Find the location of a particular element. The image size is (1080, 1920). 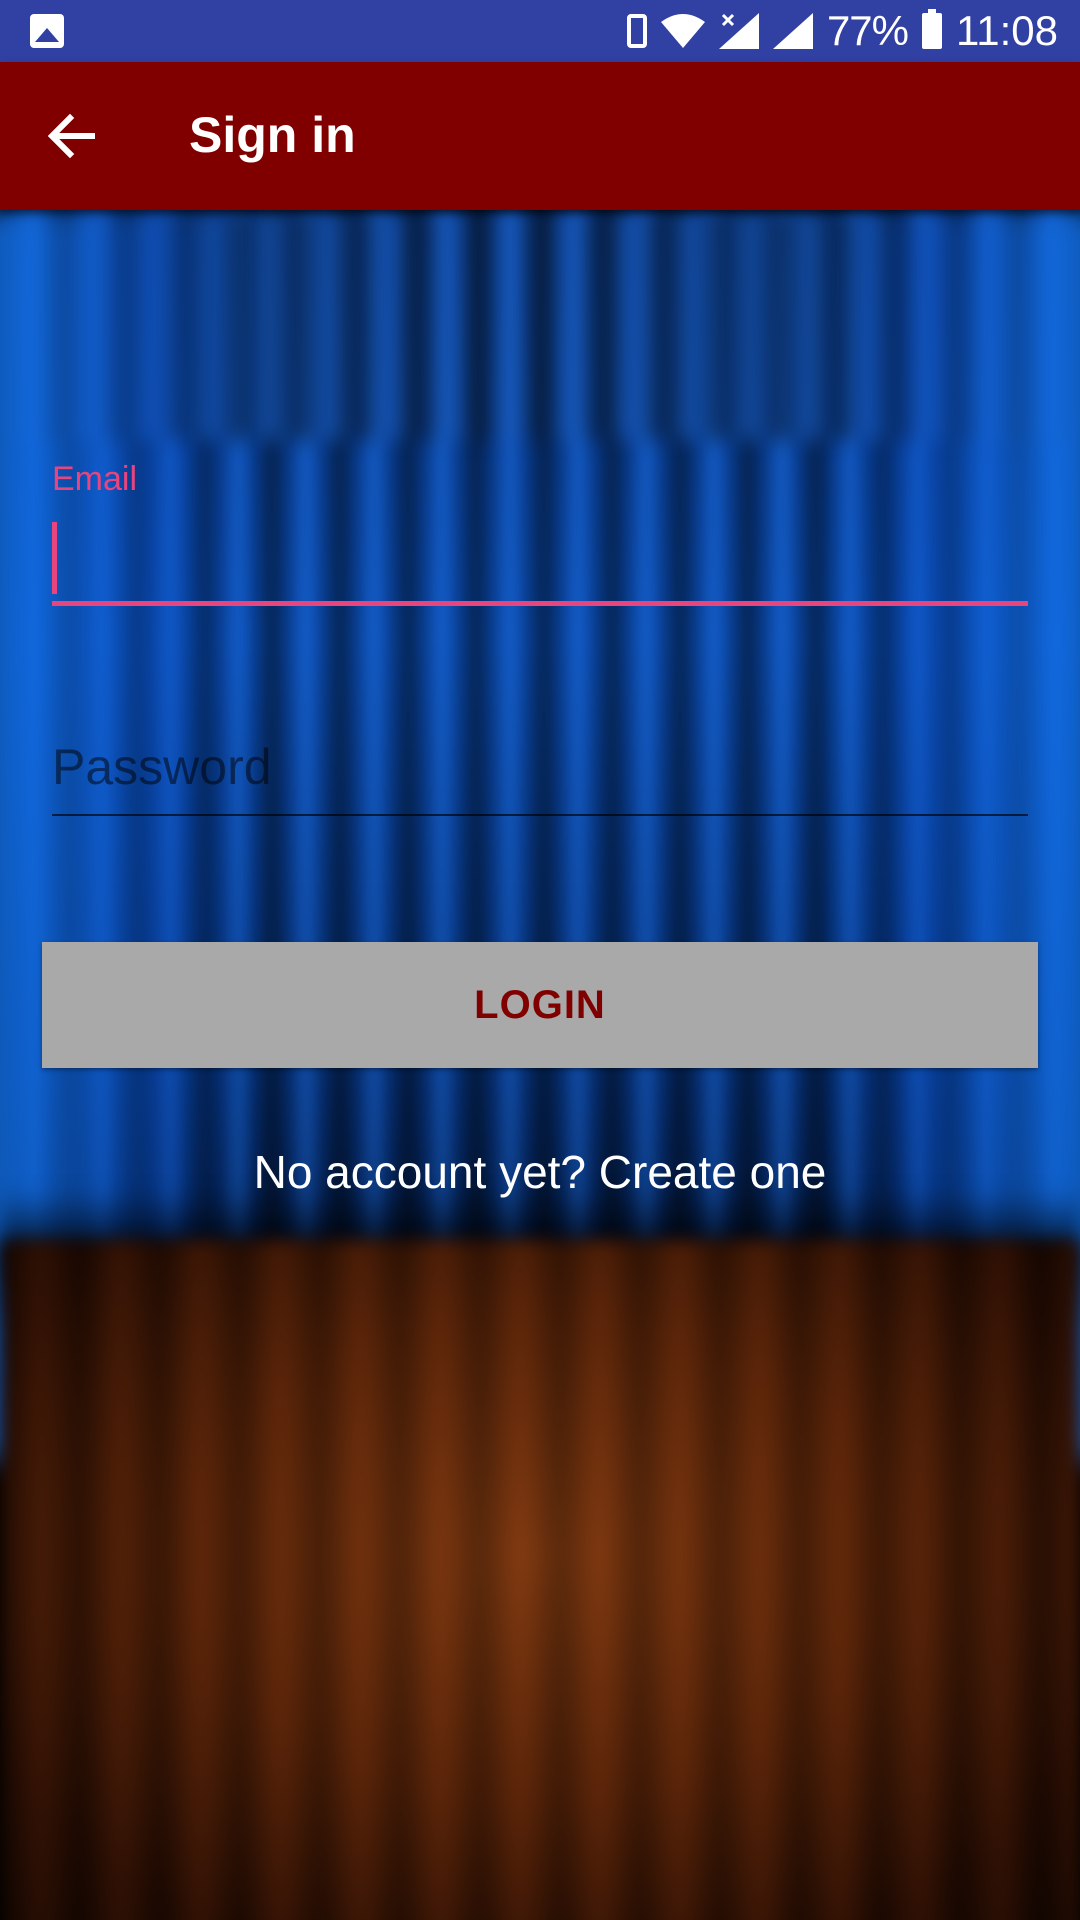

page-title: Sign in is located at coordinates (272, 135).